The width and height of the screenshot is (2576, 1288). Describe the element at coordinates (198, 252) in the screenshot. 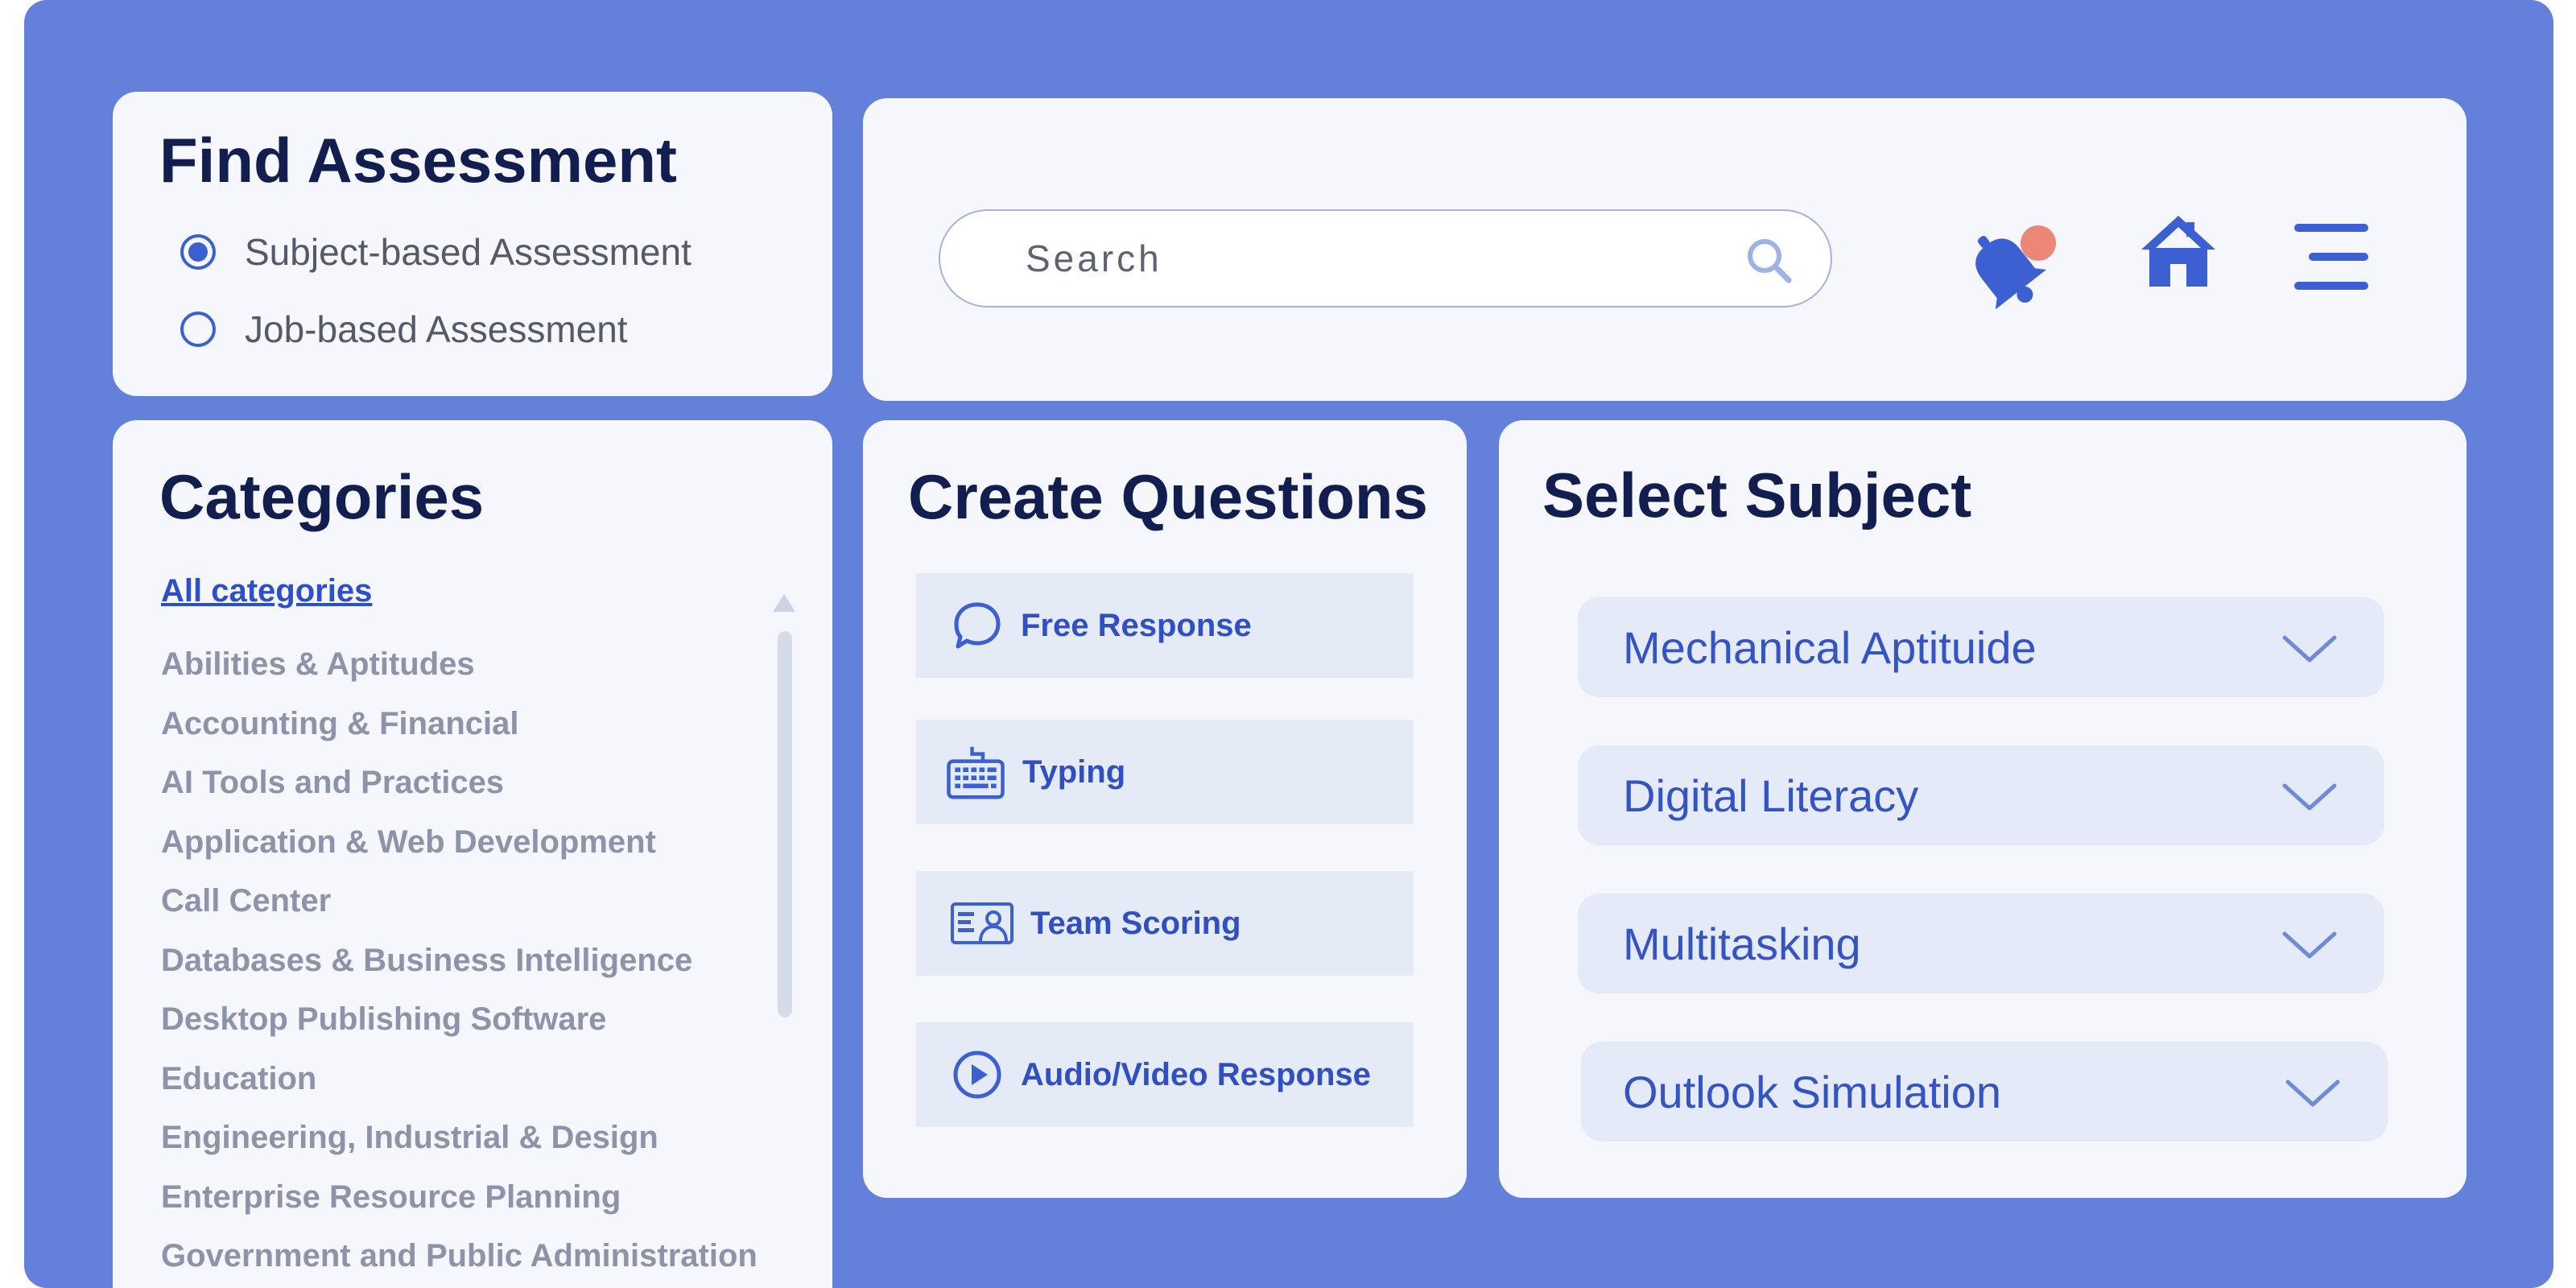

I see `radio-button-selected` at that location.